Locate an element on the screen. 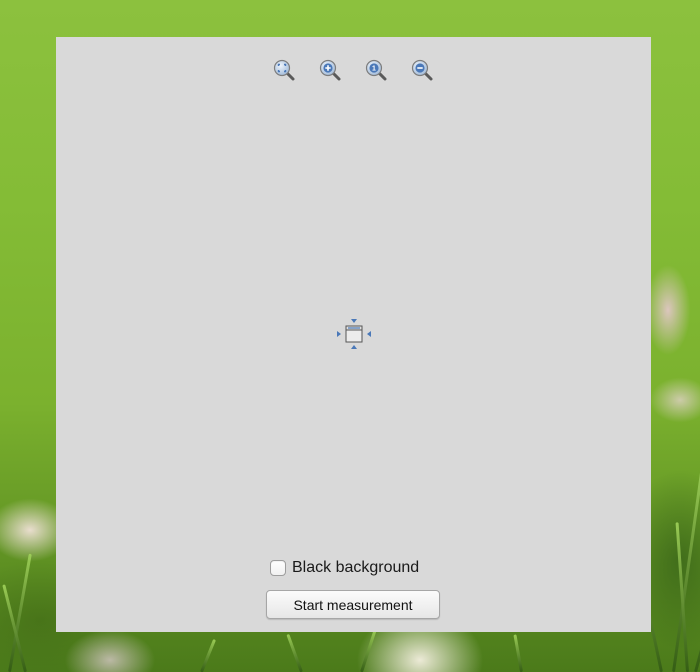  zoom-fit-button is located at coordinates (284, 70).